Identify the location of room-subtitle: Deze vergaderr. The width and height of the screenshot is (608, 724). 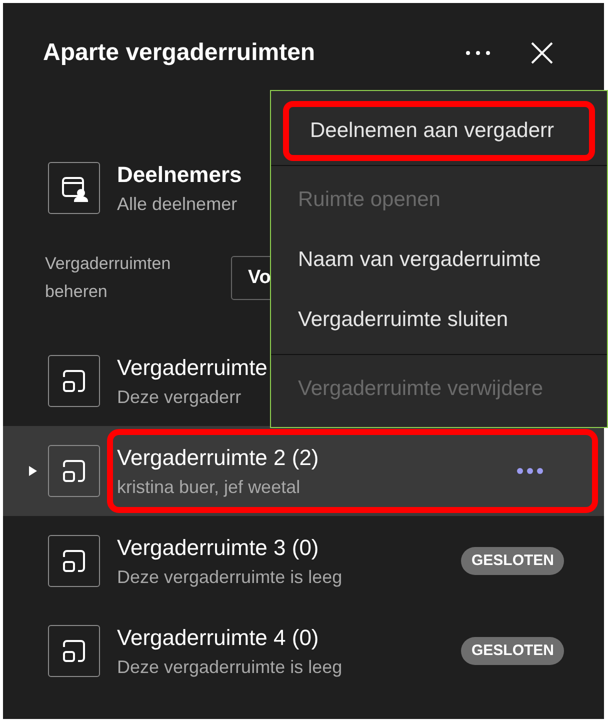
(179, 397).